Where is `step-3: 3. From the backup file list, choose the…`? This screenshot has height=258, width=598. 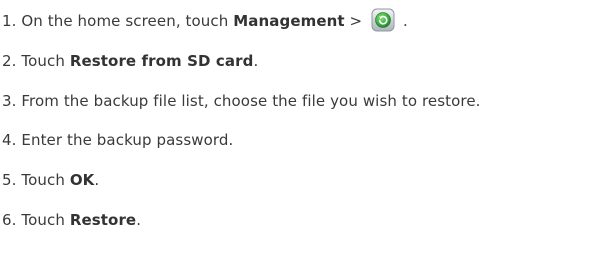
step-3: 3. From the backup file list, choose the… is located at coordinates (241, 101).